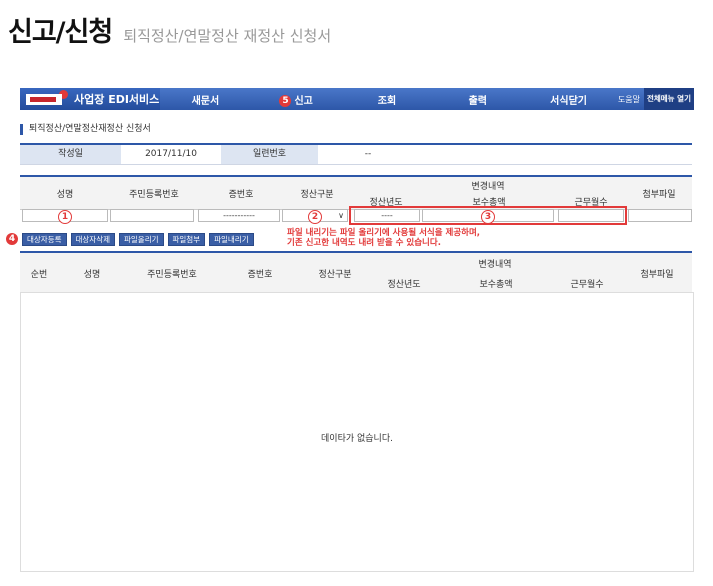 The width and height of the screenshot is (713, 586). Describe the element at coordinates (239, 215) in the screenshot. I see `cert-no-input: -----------` at that location.